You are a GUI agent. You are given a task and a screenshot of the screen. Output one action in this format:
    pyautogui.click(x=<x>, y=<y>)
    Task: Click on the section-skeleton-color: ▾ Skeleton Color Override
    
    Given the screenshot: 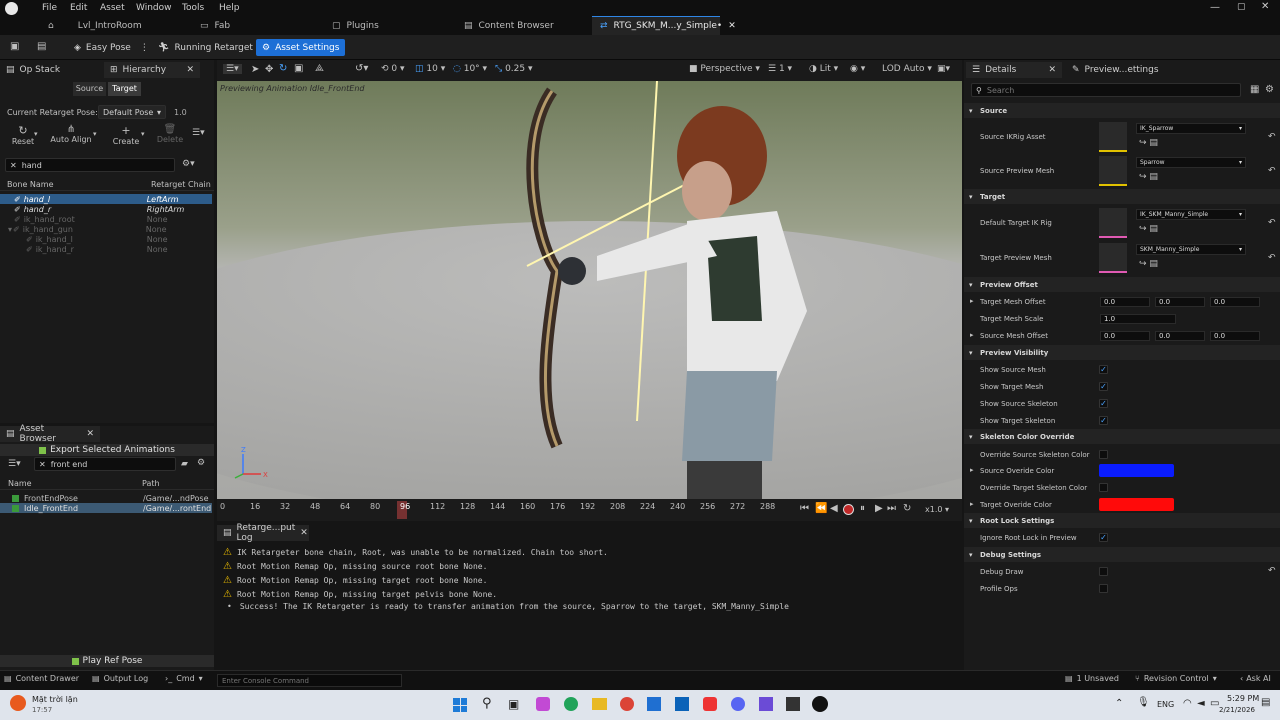 What is the action you would take?
    pyautogui.click(x=1122, y=436)
    